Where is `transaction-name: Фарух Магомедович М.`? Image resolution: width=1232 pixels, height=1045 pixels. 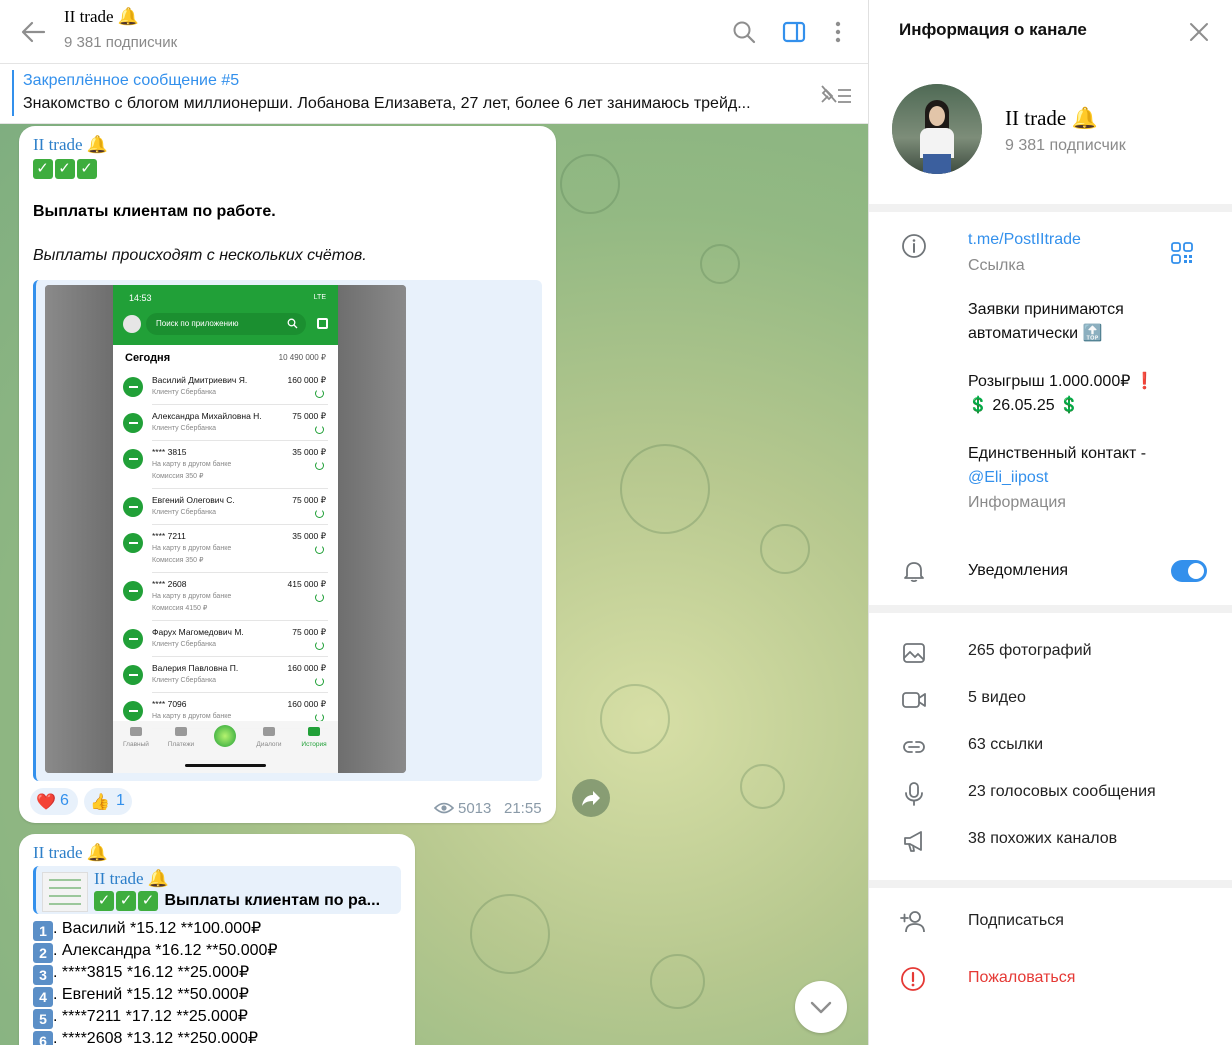 transaction-name: Фарух Магомедович М. is located at coordinates (198, 632).